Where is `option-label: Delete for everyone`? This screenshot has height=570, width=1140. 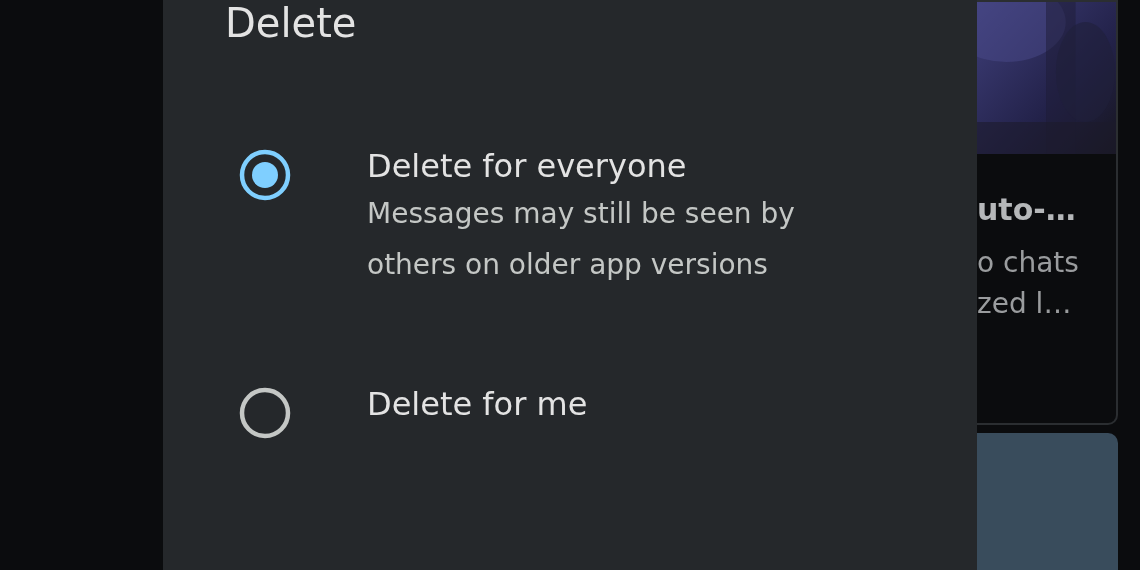
option-label: Delete for everyone is located at coordinates (627, 166).